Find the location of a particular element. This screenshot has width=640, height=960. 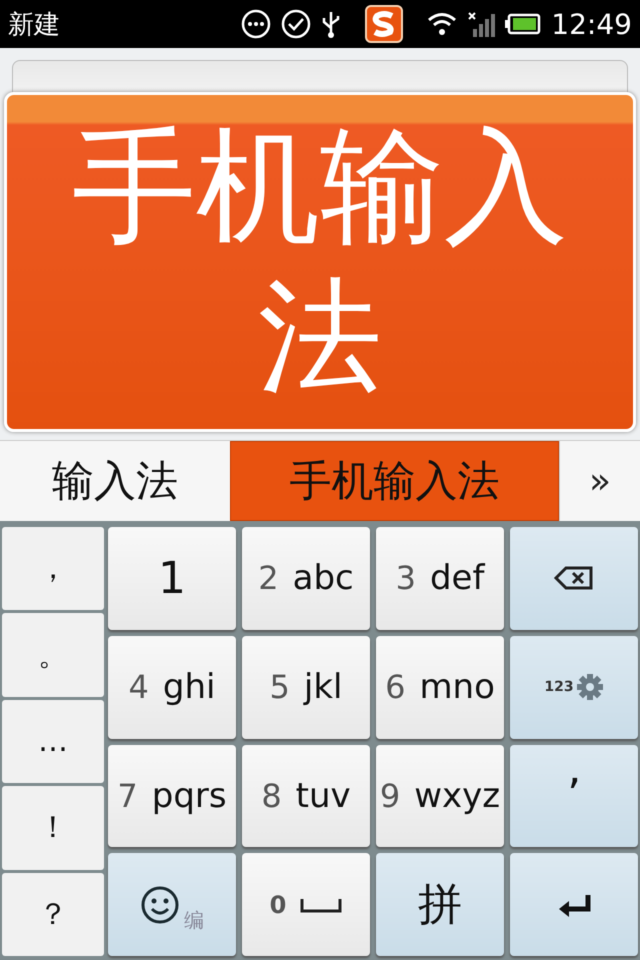

signal-icon is located at coordinates (481, 24).